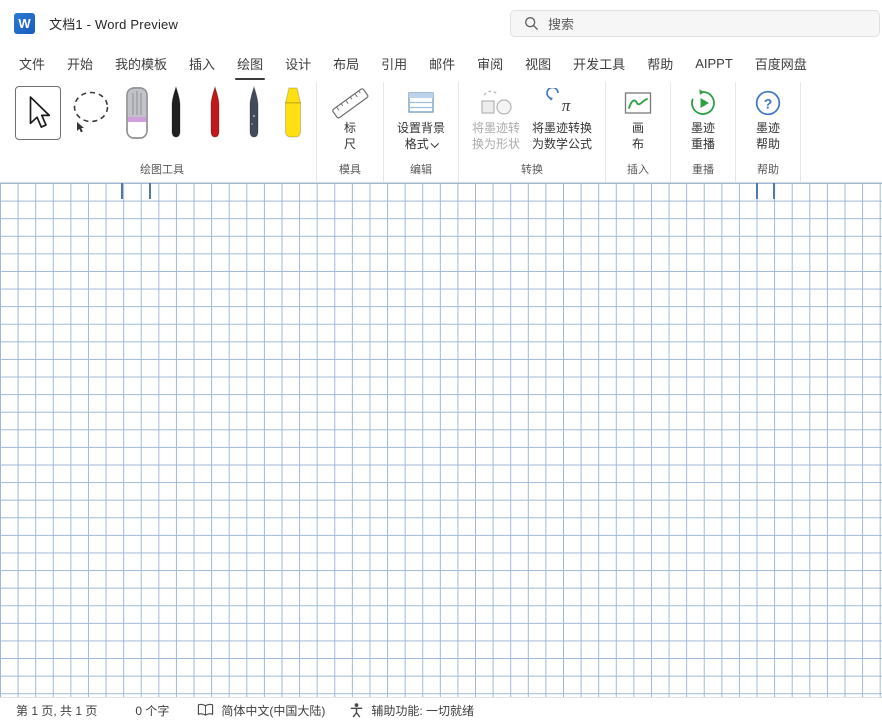  I want to click on ribbon-group-convert: 将墨迹转 换为形状 π 将墨迹转换 为数学公式 转换, so click(533, 132).